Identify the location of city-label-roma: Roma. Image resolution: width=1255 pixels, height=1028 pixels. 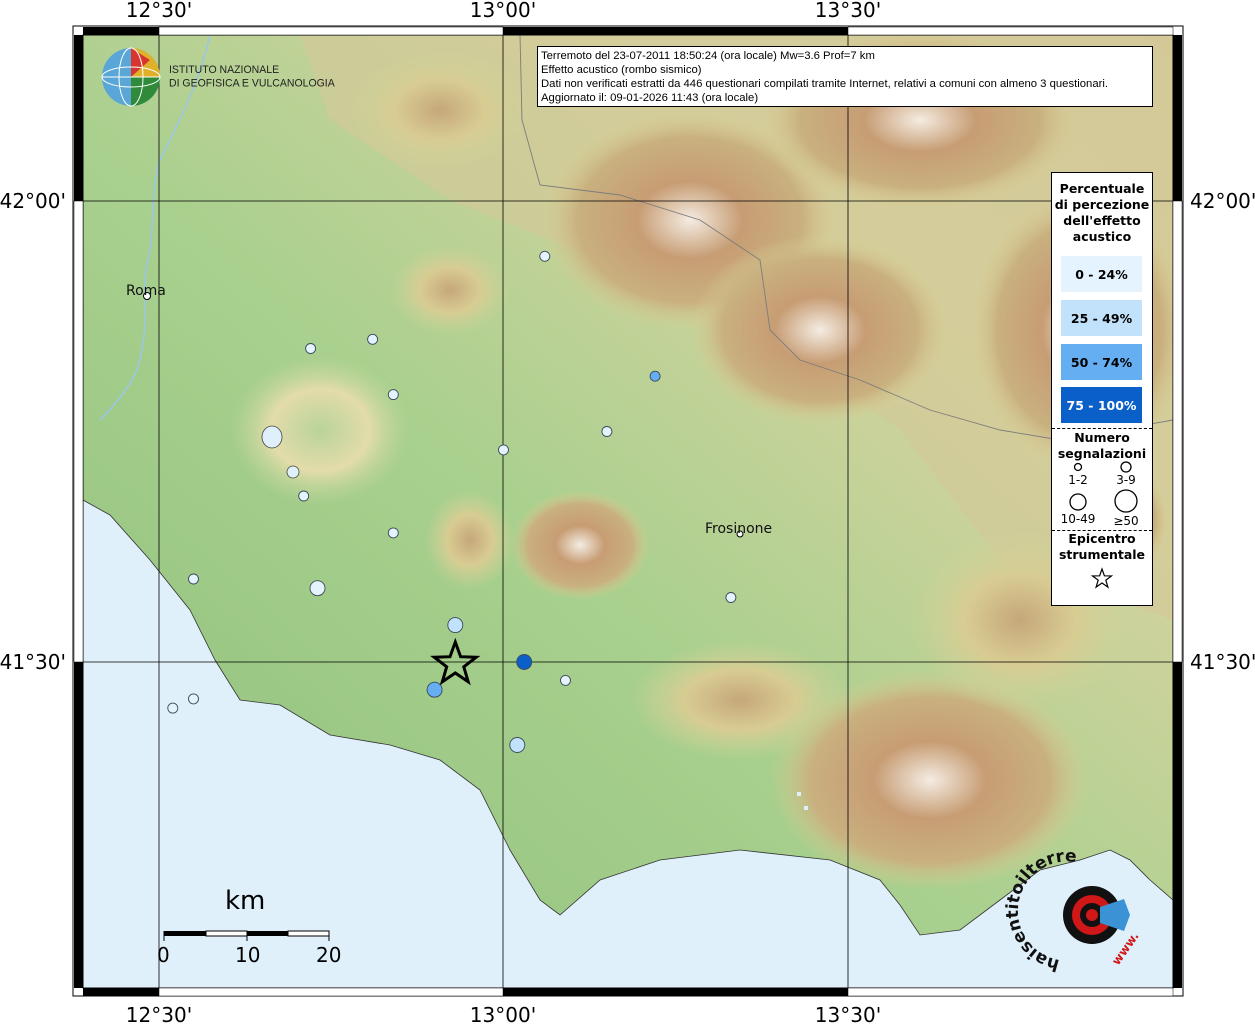
(146, 291).